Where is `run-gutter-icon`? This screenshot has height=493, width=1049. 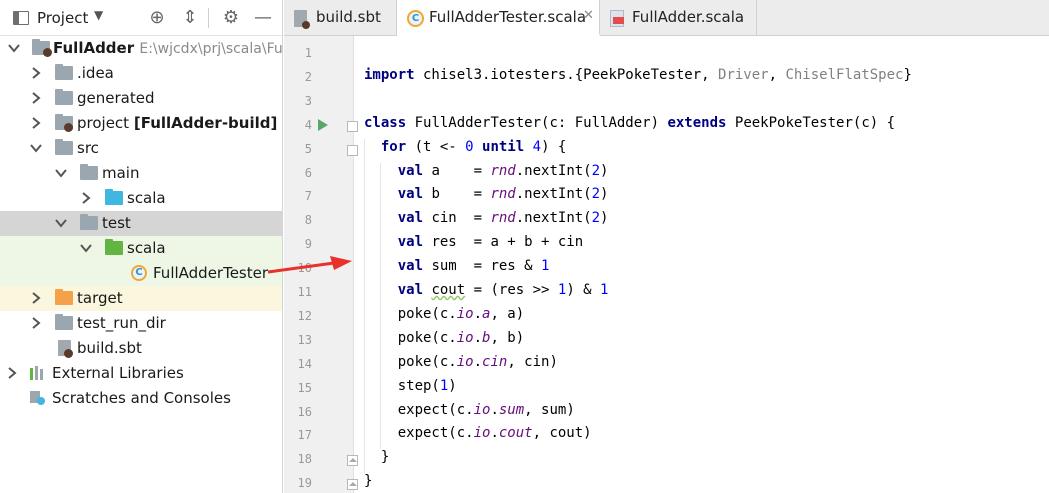
run-gutter-icon is located at coordinates (323, 124).